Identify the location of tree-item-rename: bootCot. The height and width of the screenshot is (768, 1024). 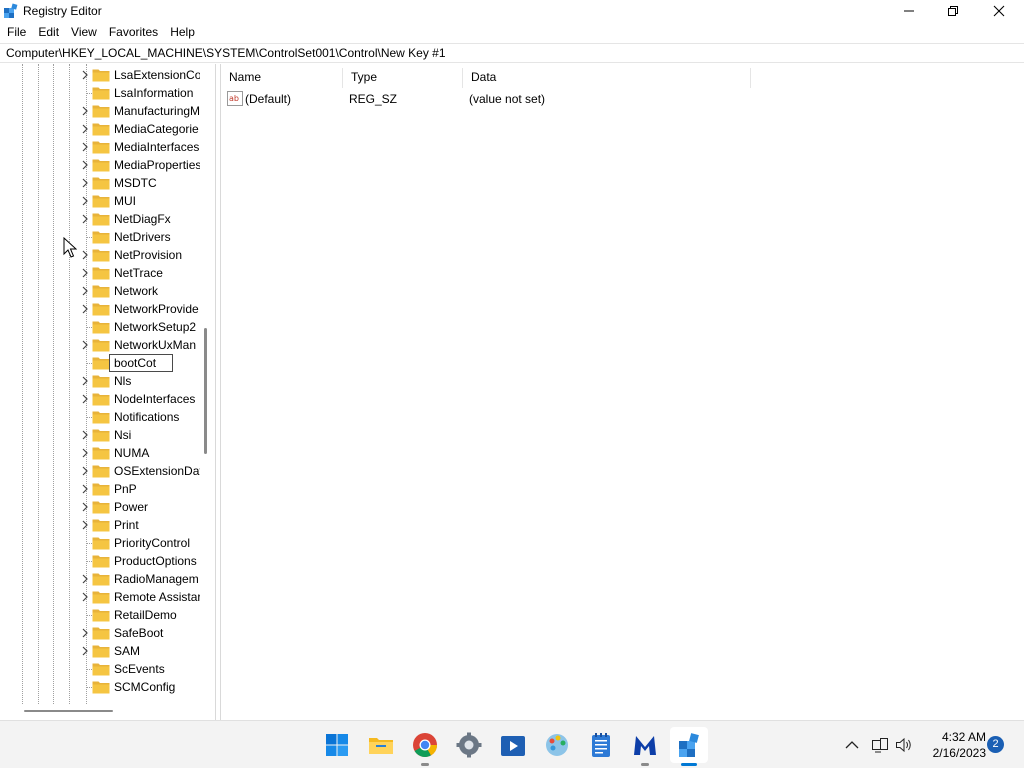
(100, 363).